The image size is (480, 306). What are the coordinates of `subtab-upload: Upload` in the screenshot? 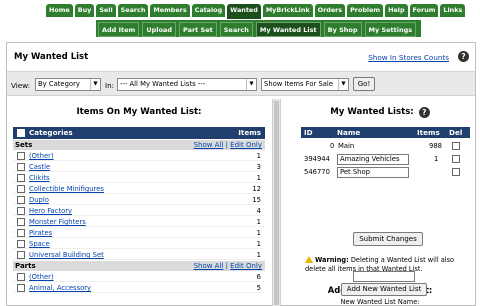 It's located at (159, 29).